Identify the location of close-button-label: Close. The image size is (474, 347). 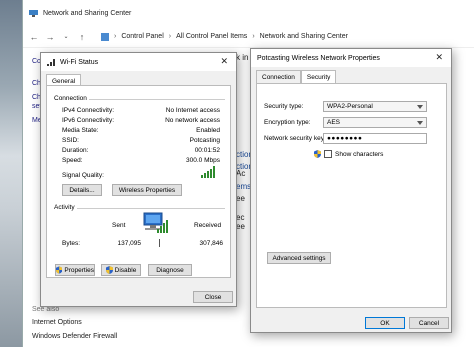
(213, 297).